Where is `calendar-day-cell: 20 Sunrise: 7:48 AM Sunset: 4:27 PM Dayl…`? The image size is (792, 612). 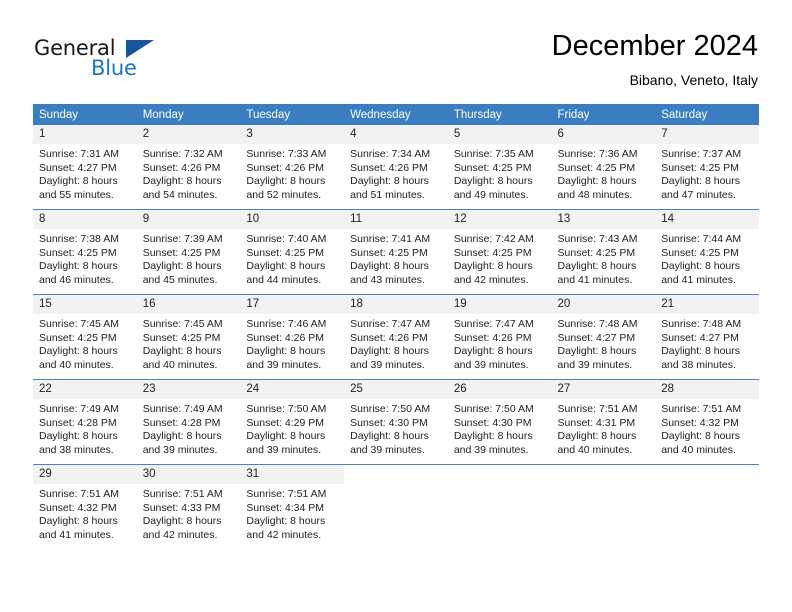
calendar-day-cell: 20 Sunrise: 7:48 AM Sunset: 4:27 PM Dayl… is located at coordinates (603, 337).